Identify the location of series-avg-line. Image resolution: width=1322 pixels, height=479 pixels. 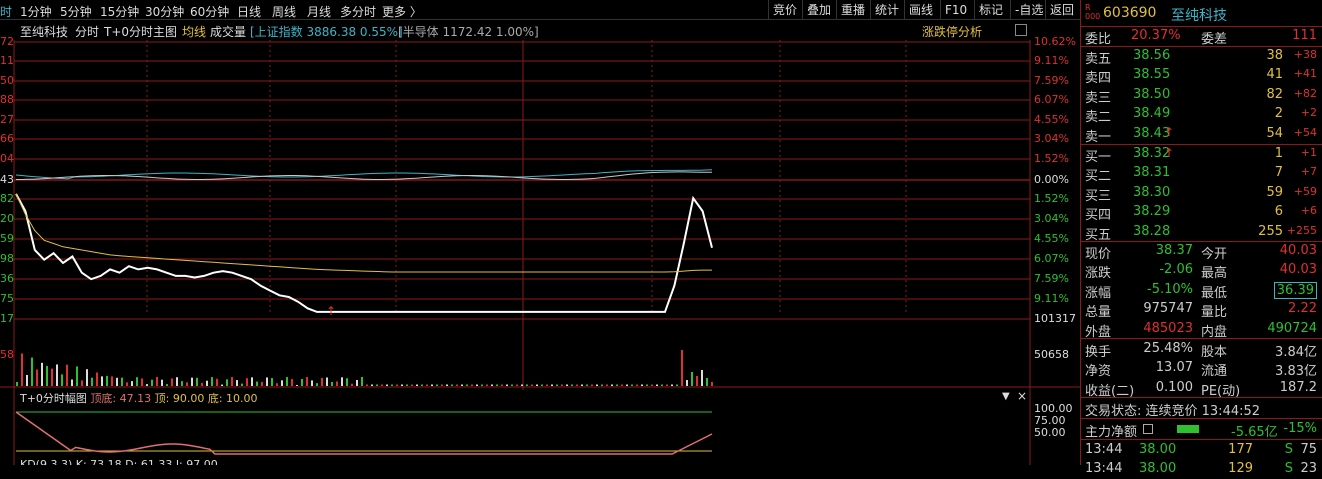
(363, 233).